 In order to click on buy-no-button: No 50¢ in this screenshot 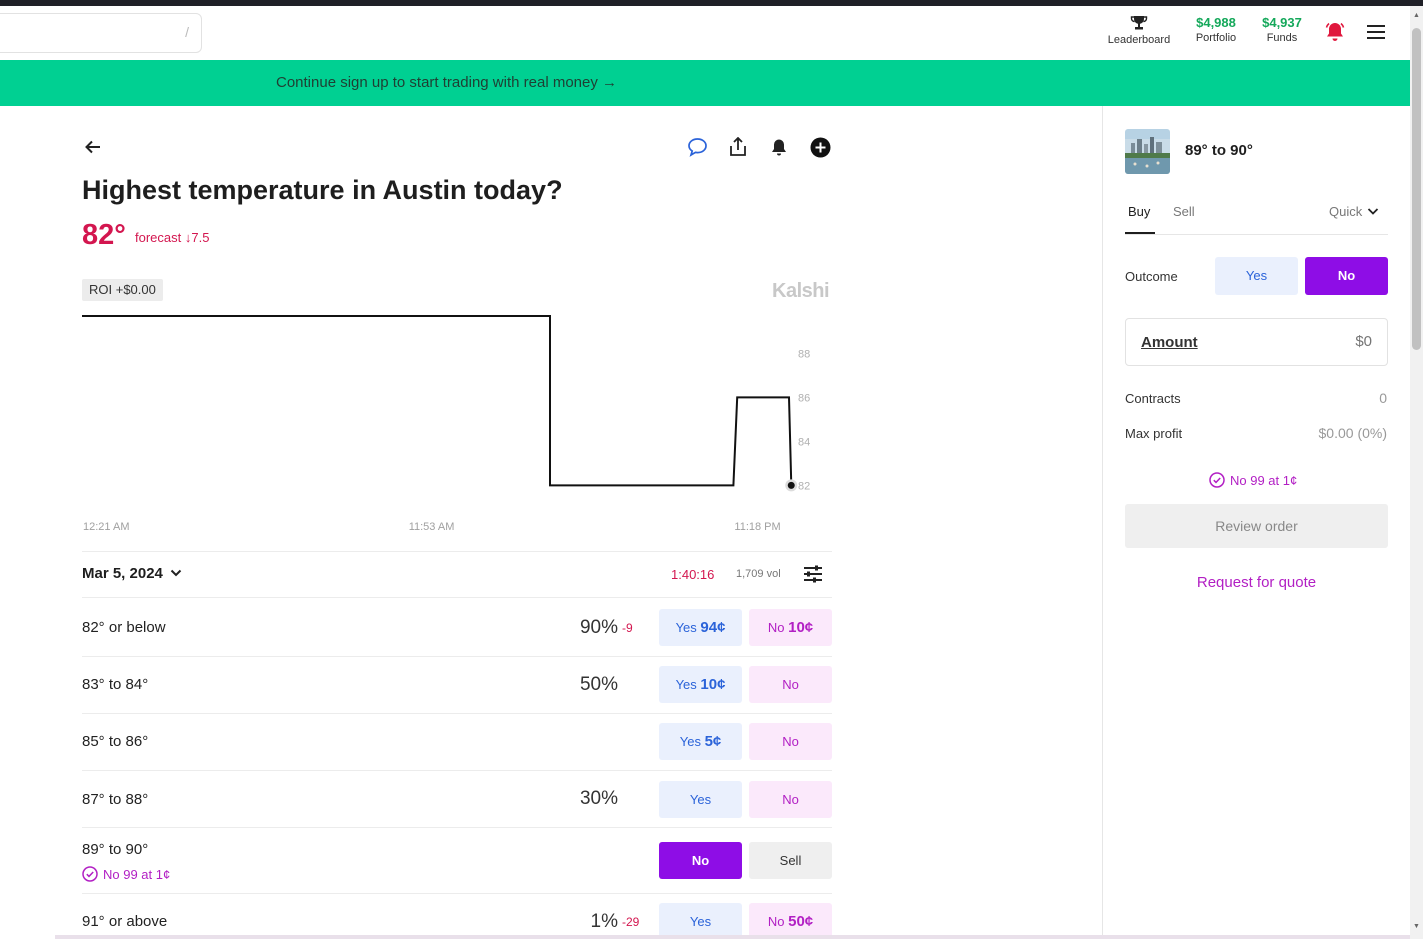, I will do `click(790, 921)`.